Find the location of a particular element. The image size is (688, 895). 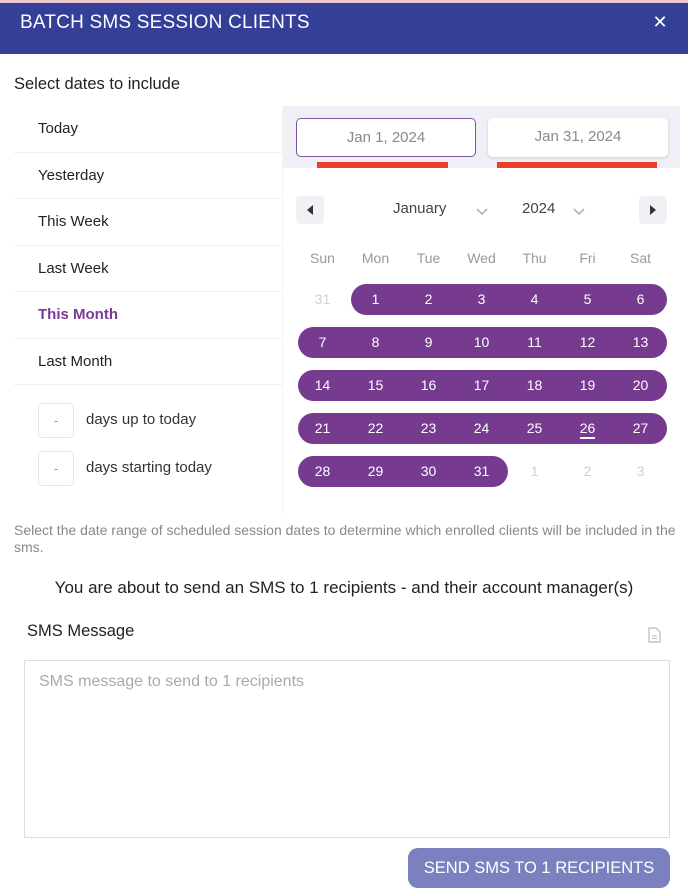

weekday-header: Sun Mon Tue Wed Thu Fri Sat is located at coordinates (481, 260).